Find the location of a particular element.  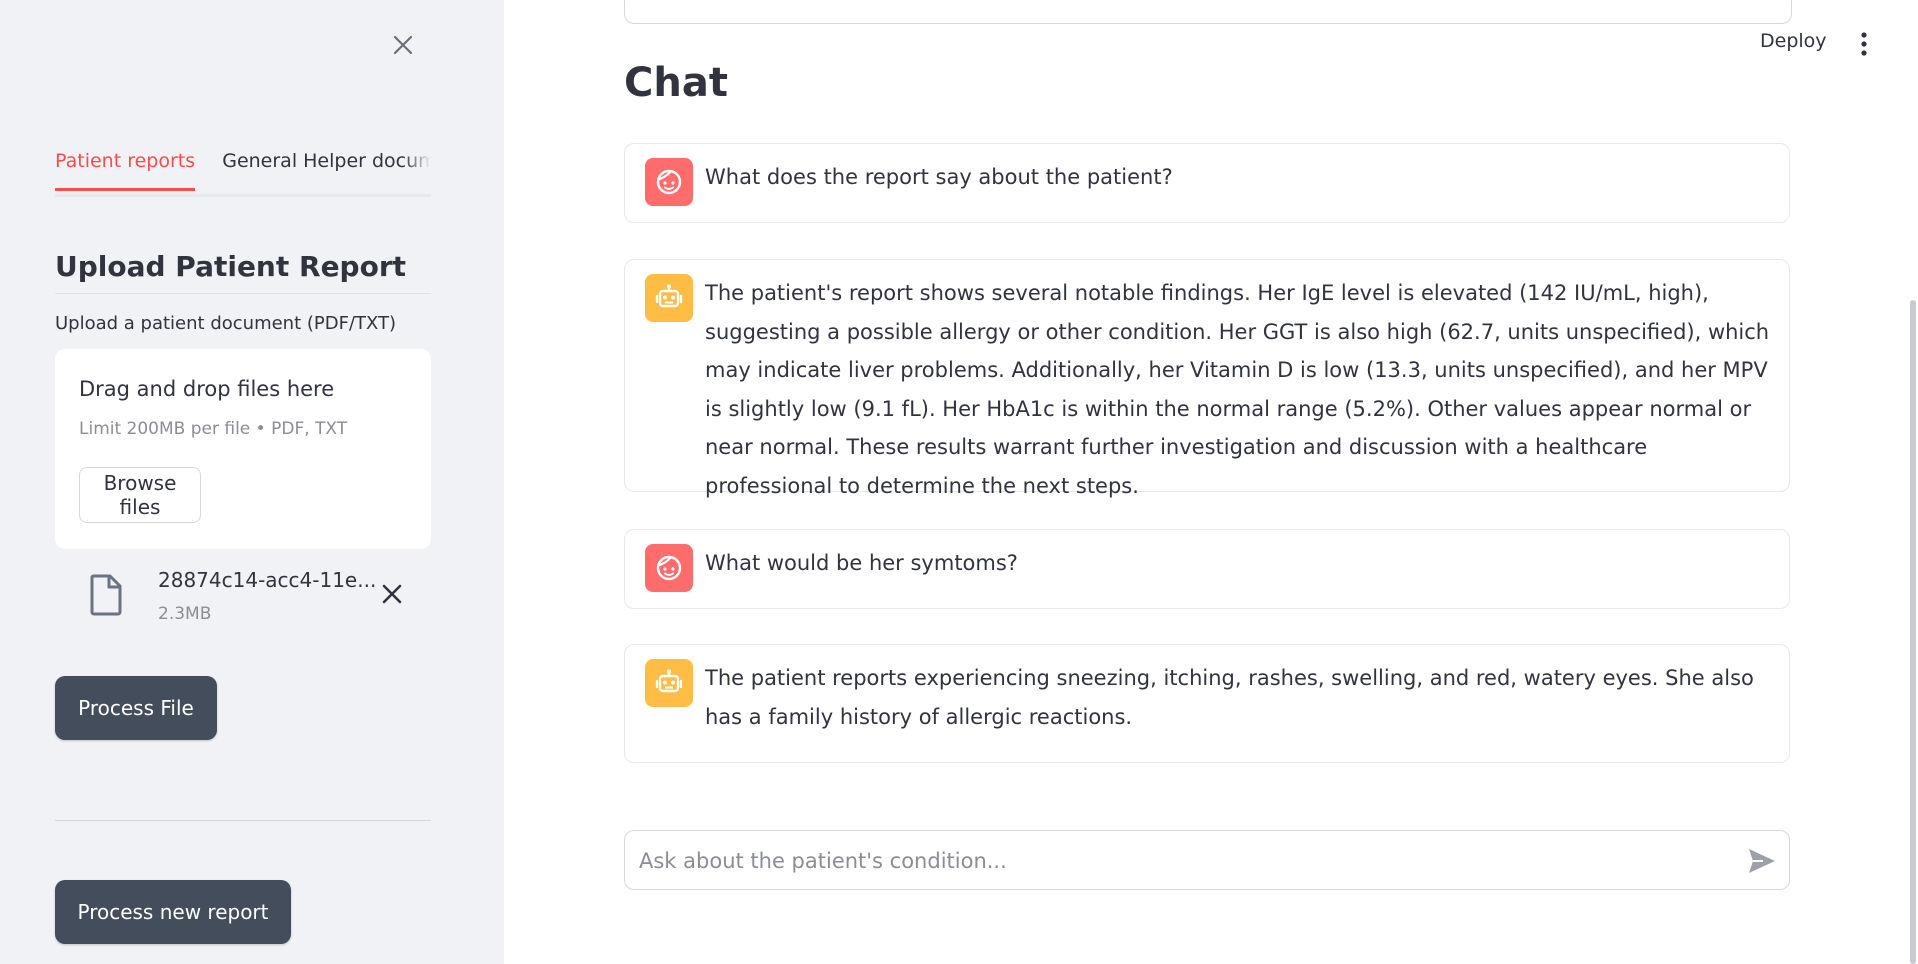

chat-message-user: What would be her symtoms? is located at coordinates (1207, 569).